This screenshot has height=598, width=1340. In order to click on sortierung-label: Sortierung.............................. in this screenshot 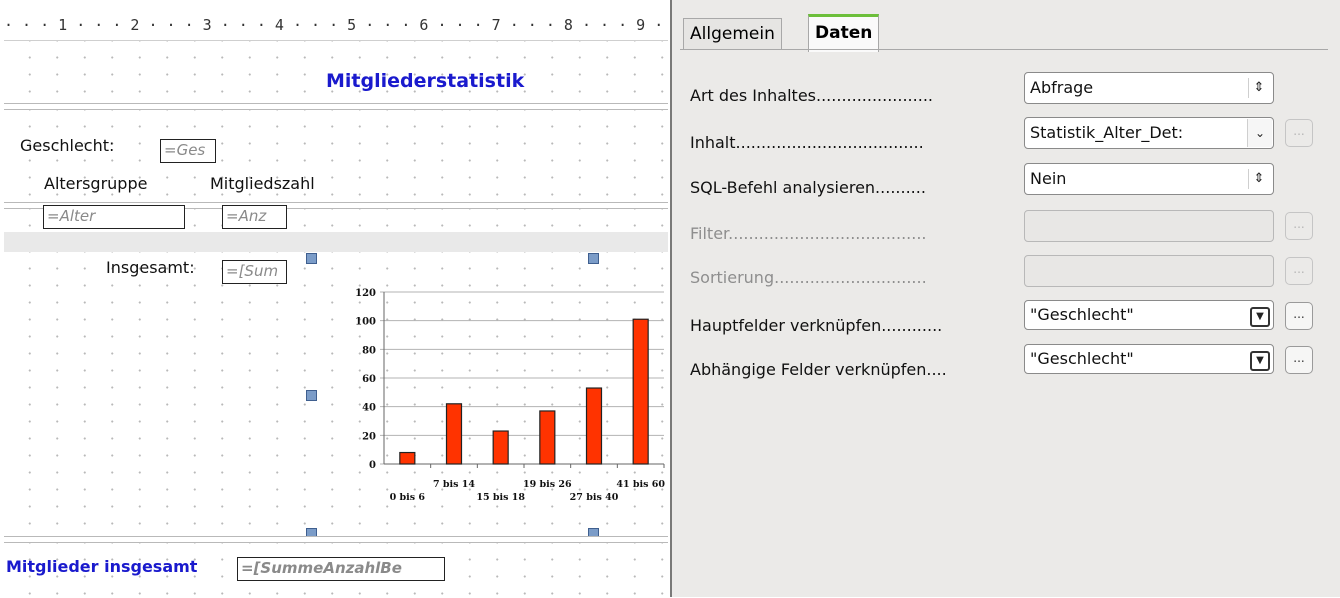, I will do `click(808, 277)`.